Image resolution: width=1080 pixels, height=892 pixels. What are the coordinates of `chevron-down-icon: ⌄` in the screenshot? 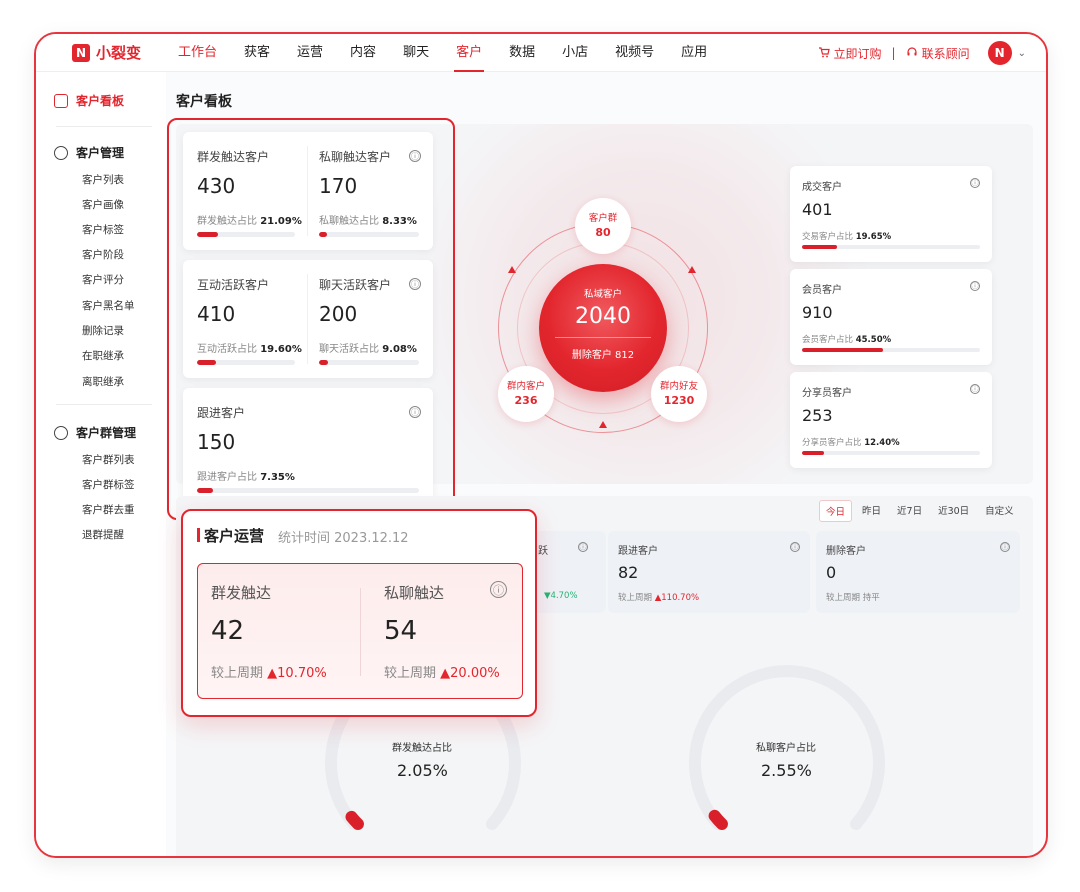 It's located at (1022, 53).